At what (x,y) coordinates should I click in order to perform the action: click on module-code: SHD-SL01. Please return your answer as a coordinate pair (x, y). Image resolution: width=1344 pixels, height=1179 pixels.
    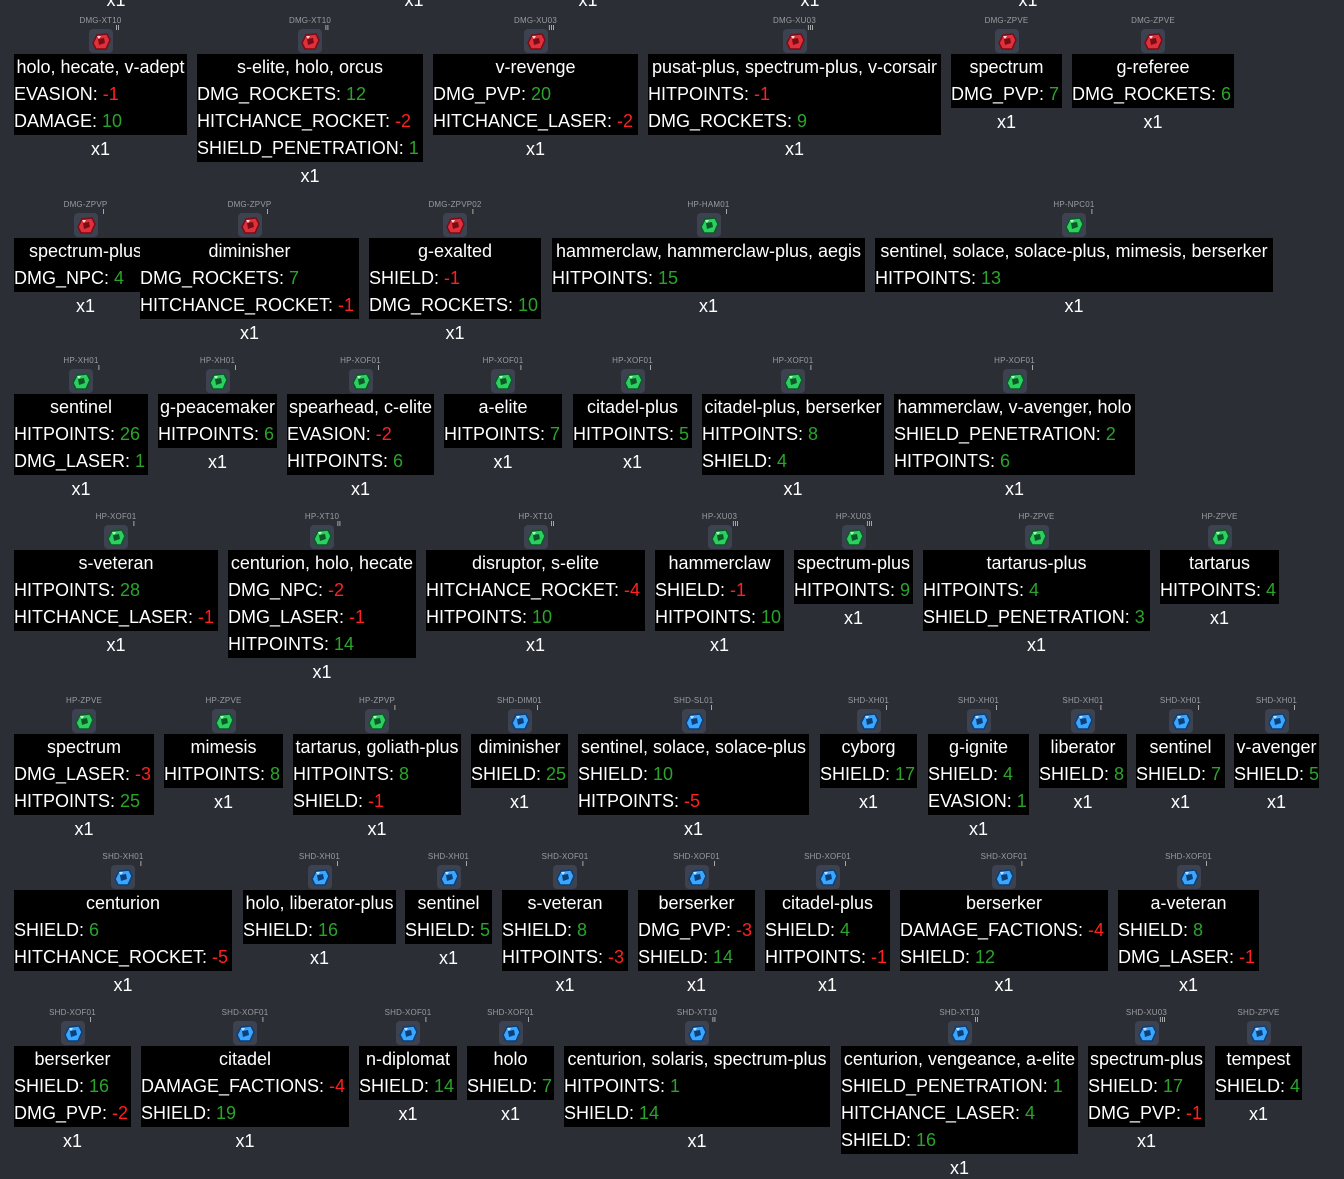
    Looking at the image, I should click on (693, 700).